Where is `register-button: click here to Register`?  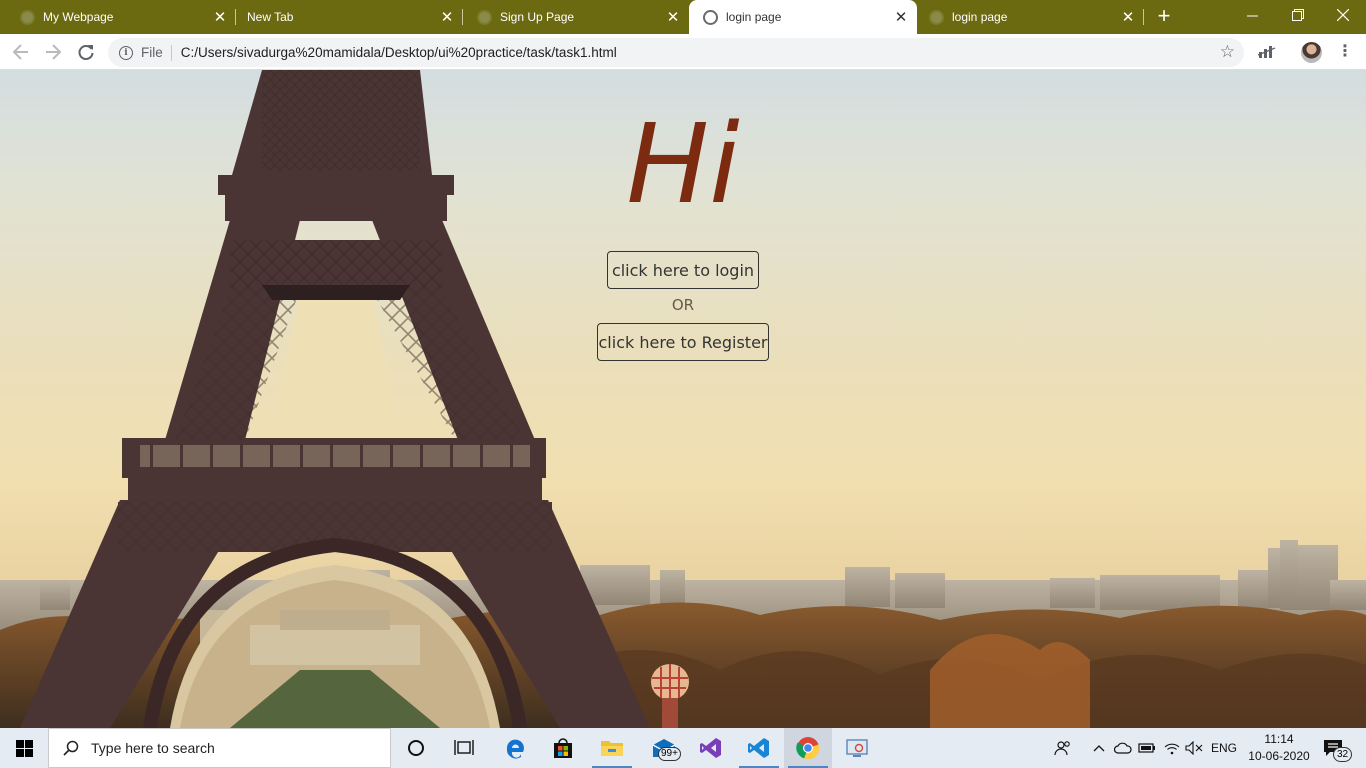
register-button: click here to Register is located at coordinates (683, 342).